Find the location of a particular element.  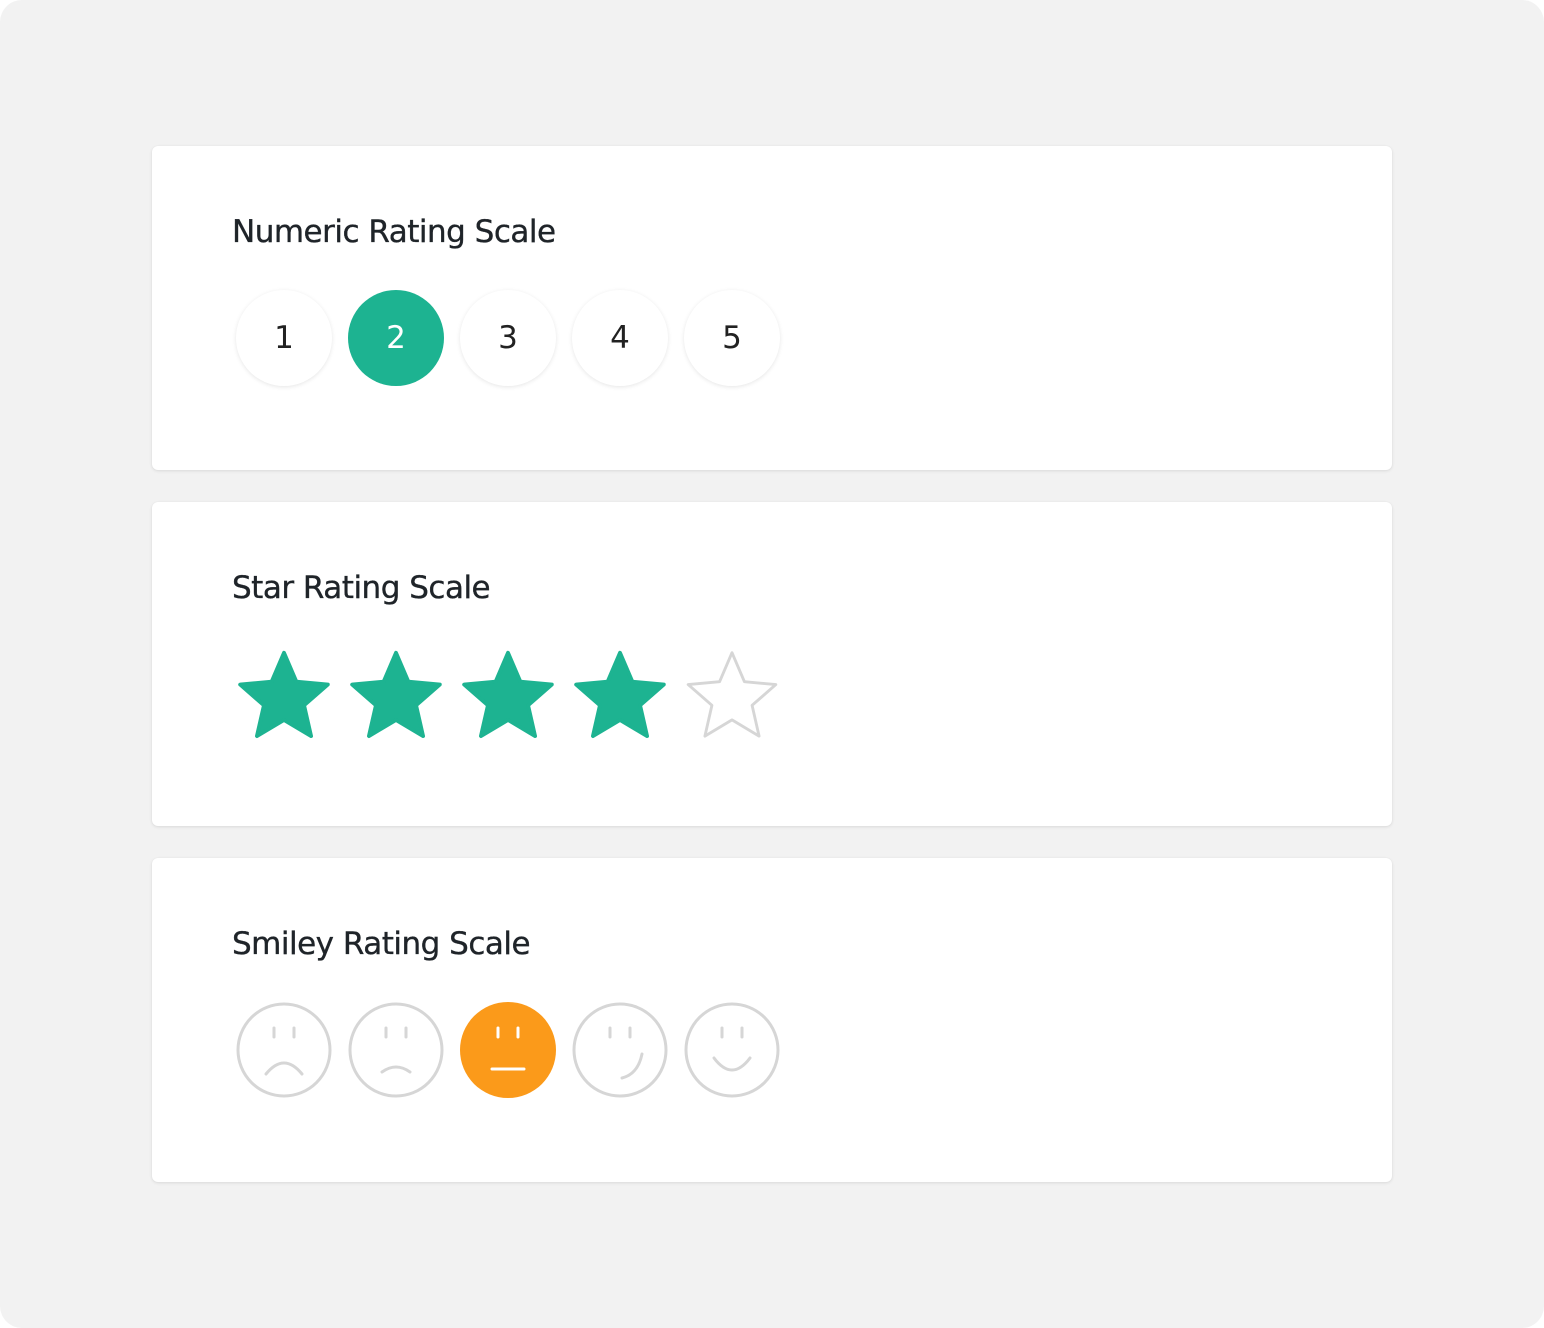

neutral-face-icon is located at coordinates (508, 1050).